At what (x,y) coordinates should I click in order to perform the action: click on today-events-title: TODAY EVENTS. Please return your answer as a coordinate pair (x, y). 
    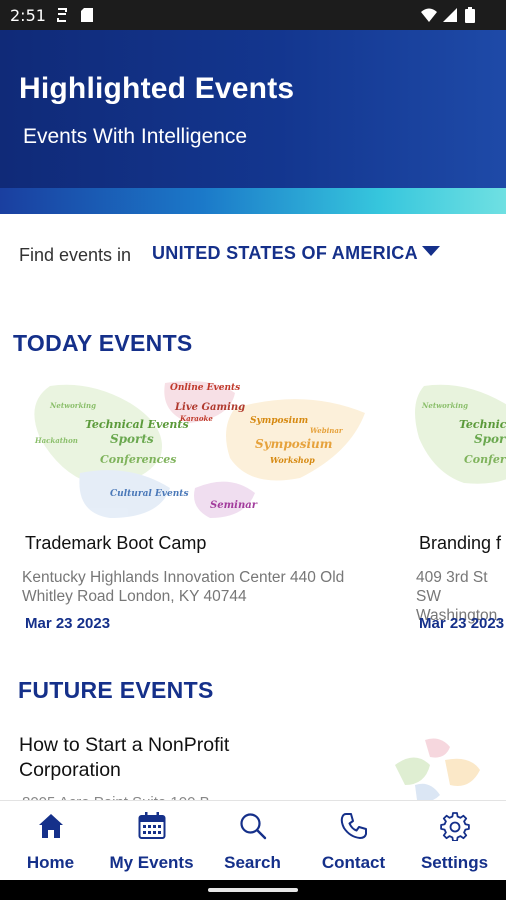
    Looking at the image, I should click on (103, 343).